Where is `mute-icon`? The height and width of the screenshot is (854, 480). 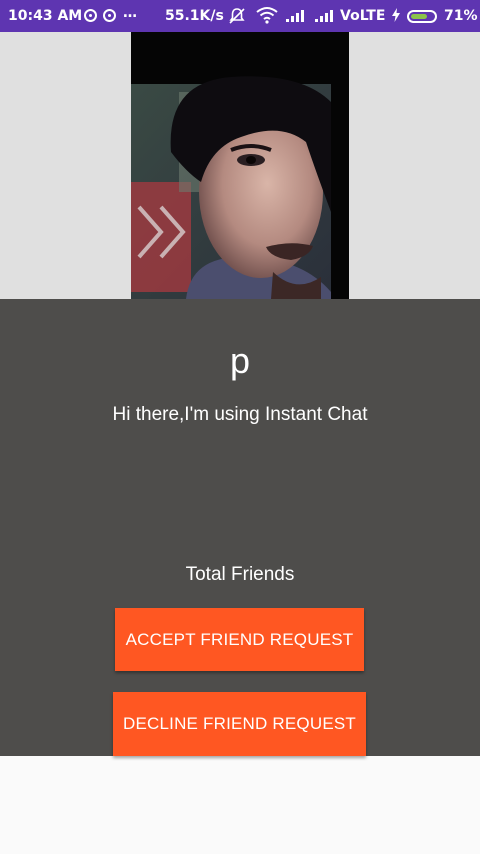 mute-icon is located at coordinates (237, 18).